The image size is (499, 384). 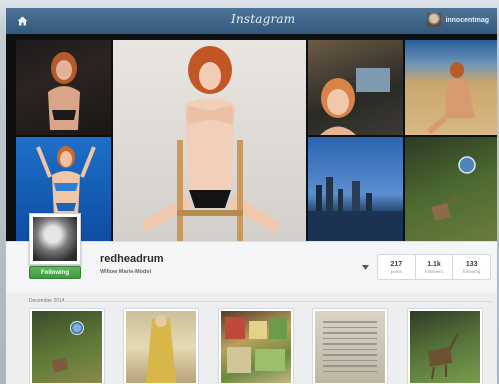 I want to click on stat-following: 133 following, so click(x=471, y=267).